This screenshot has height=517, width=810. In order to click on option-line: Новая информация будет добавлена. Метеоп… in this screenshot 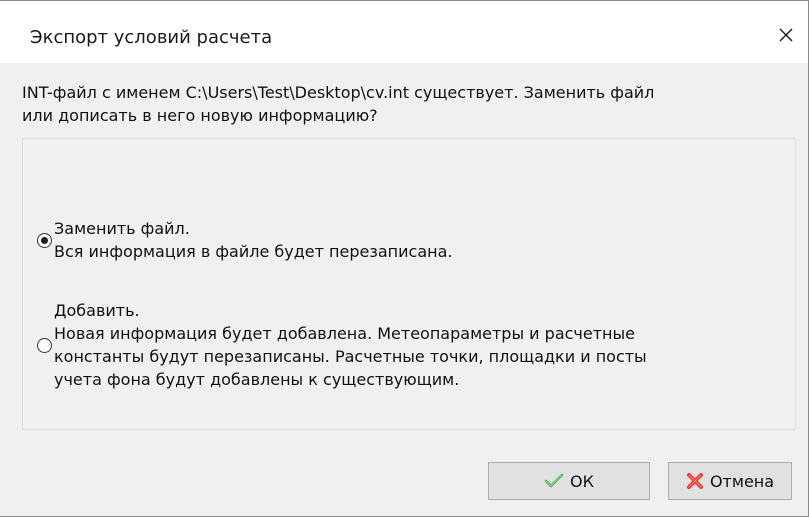, I will do `click(344, 333)`.